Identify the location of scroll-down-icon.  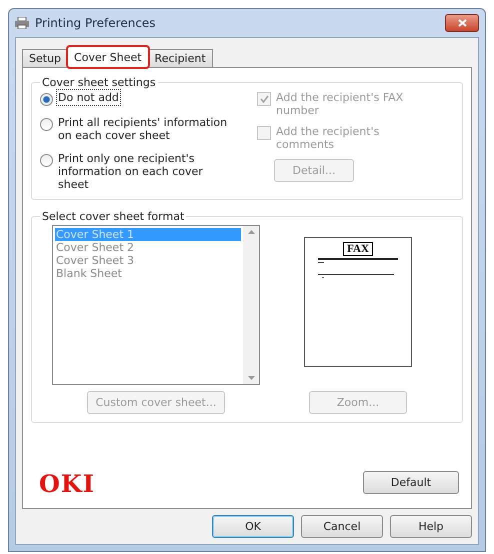
(251, 378).